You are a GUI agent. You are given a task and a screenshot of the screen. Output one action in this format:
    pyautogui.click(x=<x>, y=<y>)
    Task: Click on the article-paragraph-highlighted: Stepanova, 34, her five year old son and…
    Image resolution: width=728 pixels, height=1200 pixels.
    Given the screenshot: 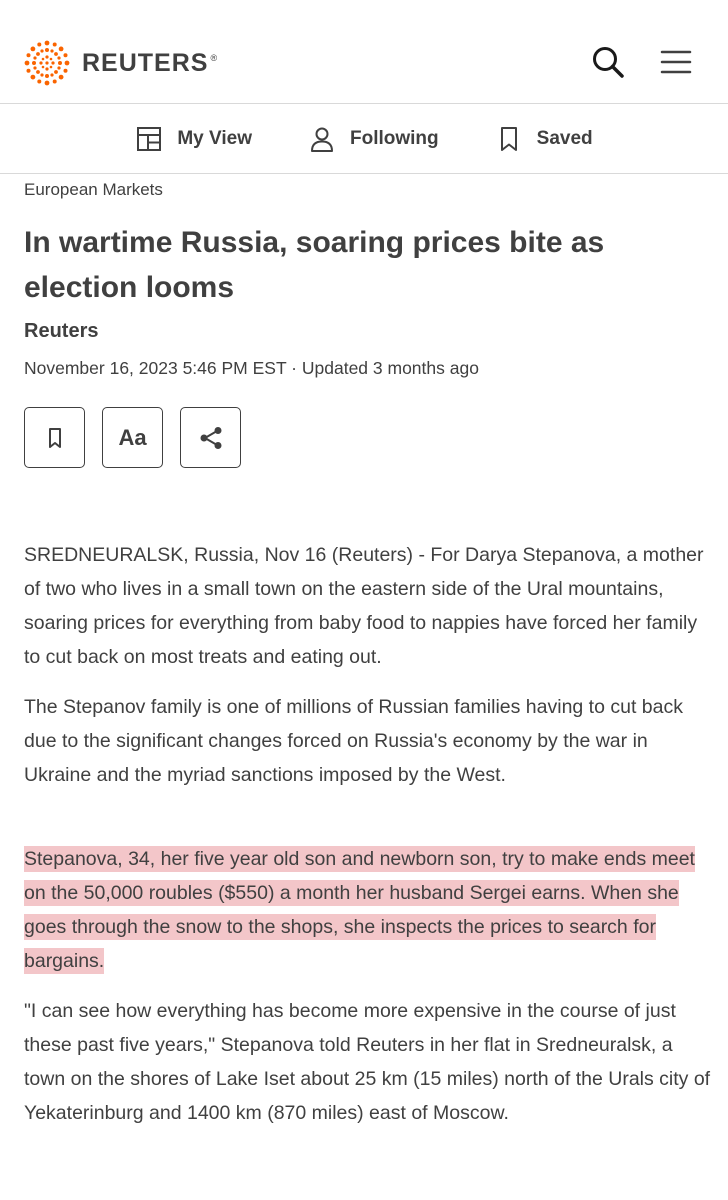 What is the action you would take?
    pyautogui.click(x=369, y=910)
    